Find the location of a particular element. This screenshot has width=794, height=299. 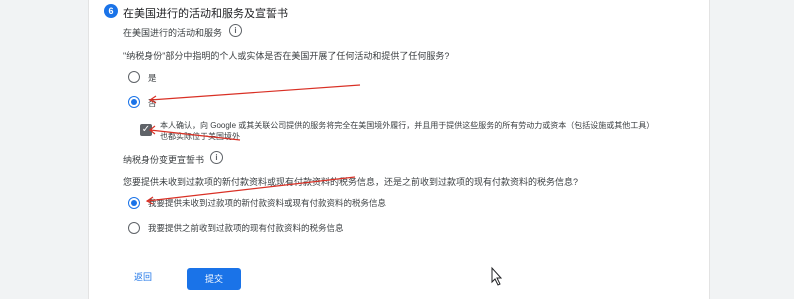

radio-yes is located at coordinates (134, 77).